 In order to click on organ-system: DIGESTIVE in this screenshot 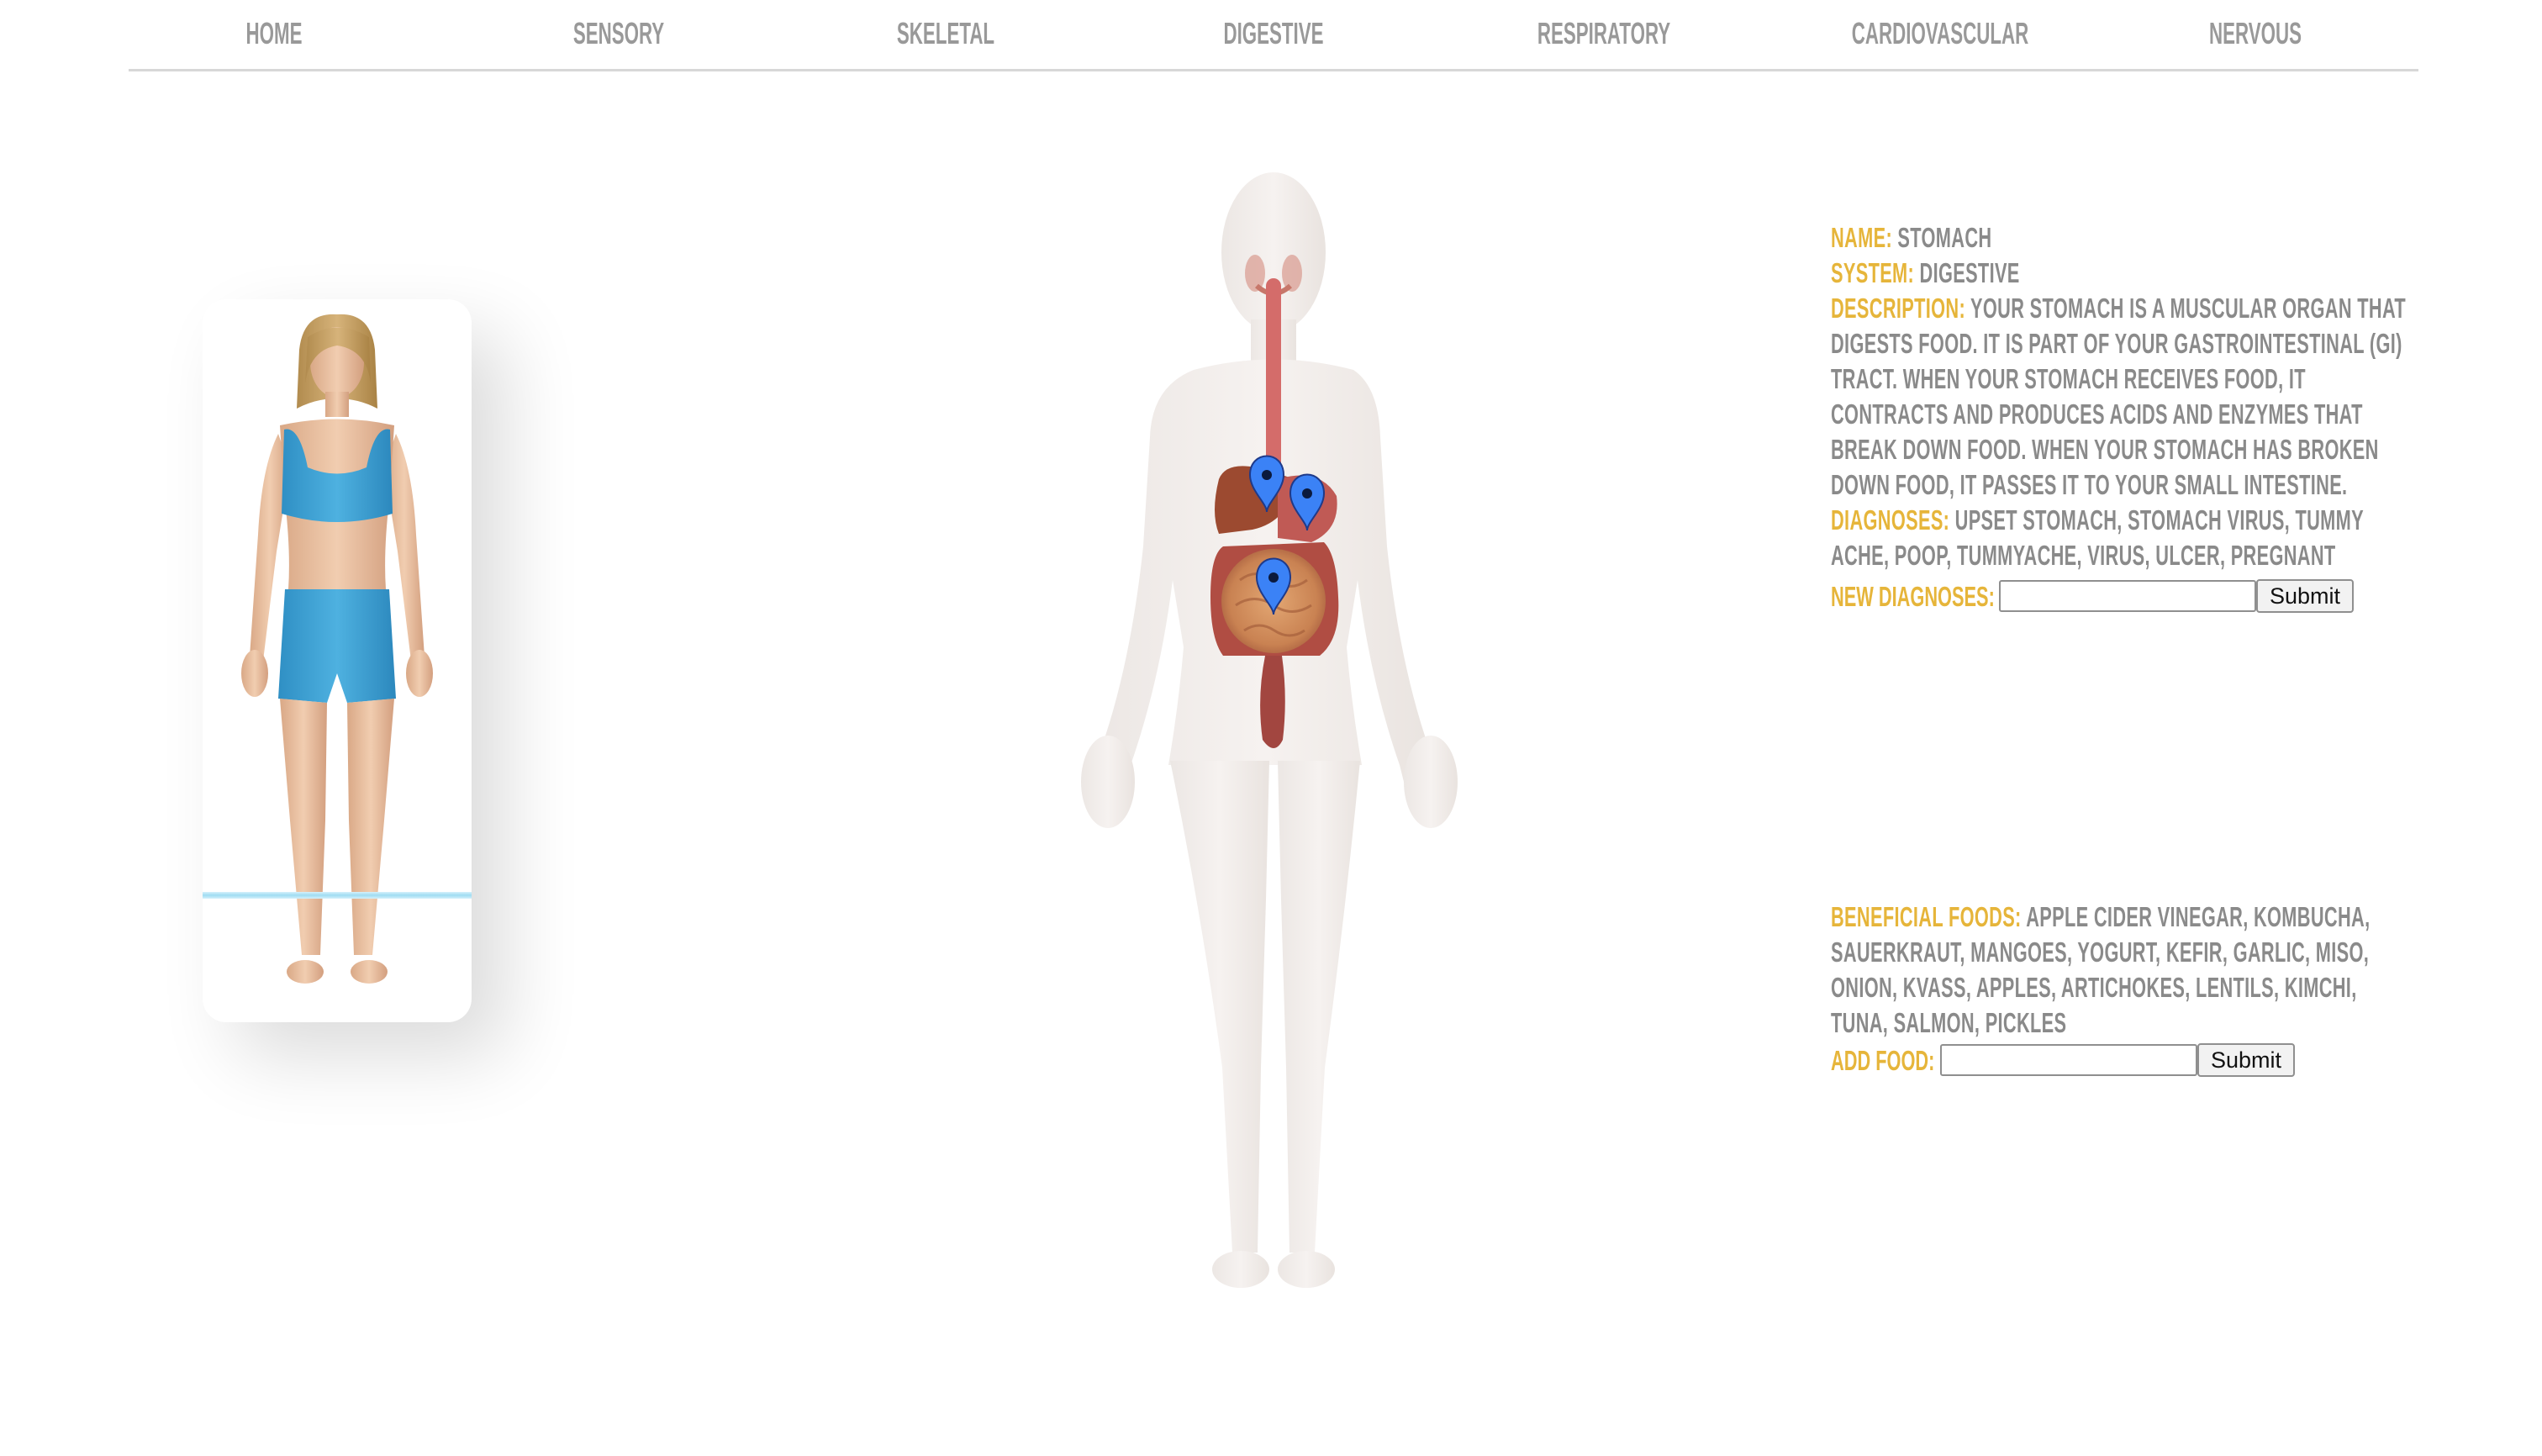, I will do `click(1969, 272)`.